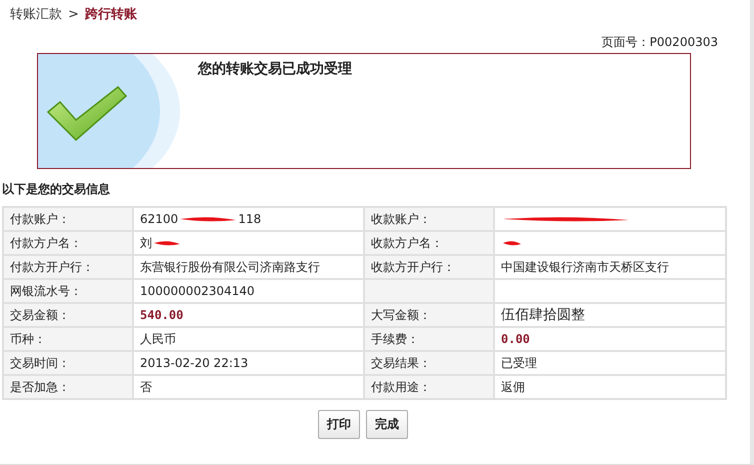 The image size is (754, 465). What do you see at coordinates (56, 189) in the screenshot?
I see `section-title: 以下是您的交易信息` at bounding box center [56, 189].